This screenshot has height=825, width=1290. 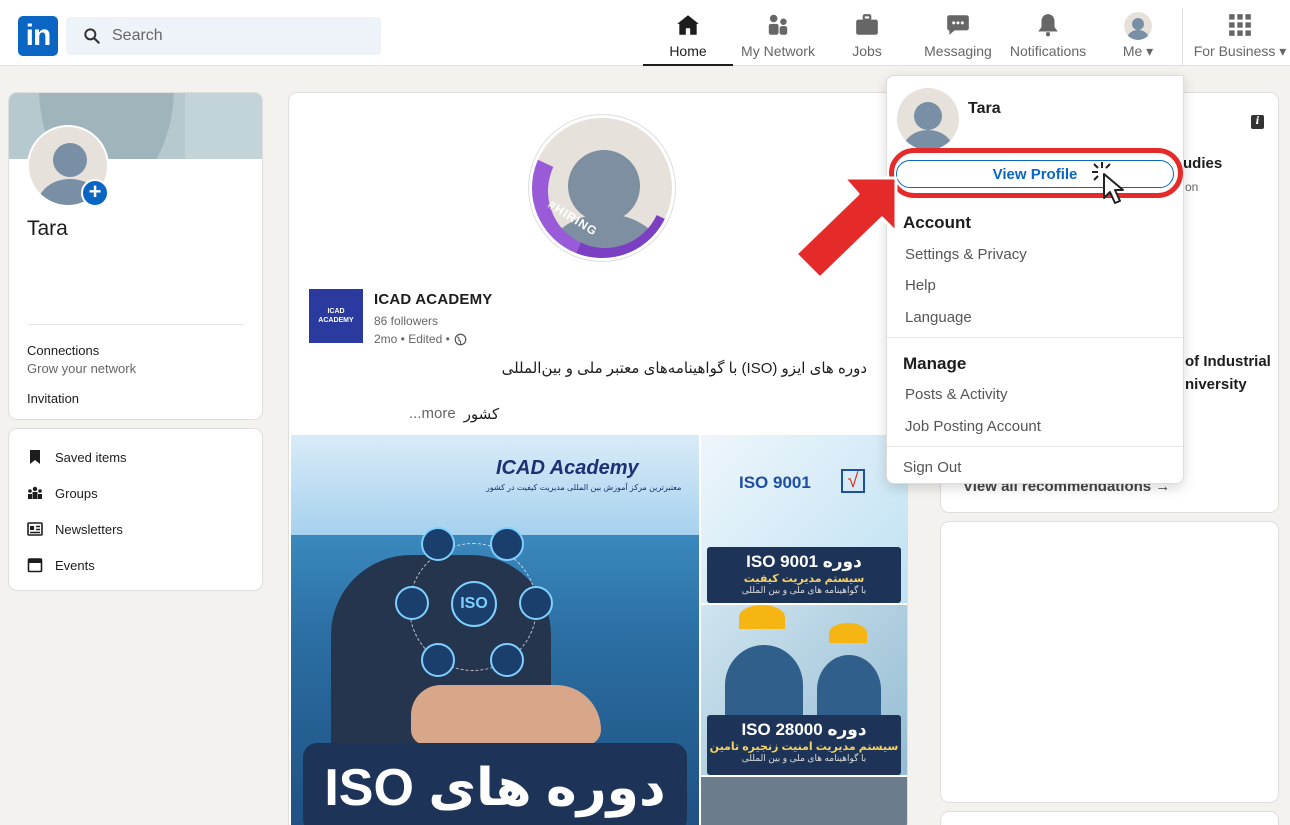 What do you see at coordinates (804, 747) in the screenshot?
I see `course-subtitle: سیستم مدیریت امنیت زنجیره تامین` at bounding box center [804, 747].